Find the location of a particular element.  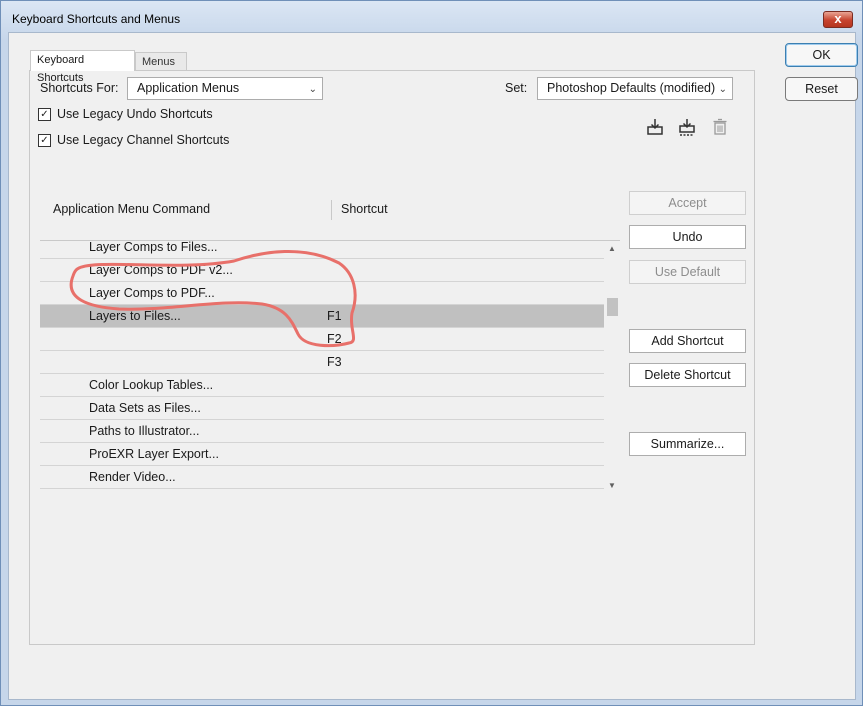

set-label: Set: is located at coordinates (516, 88).